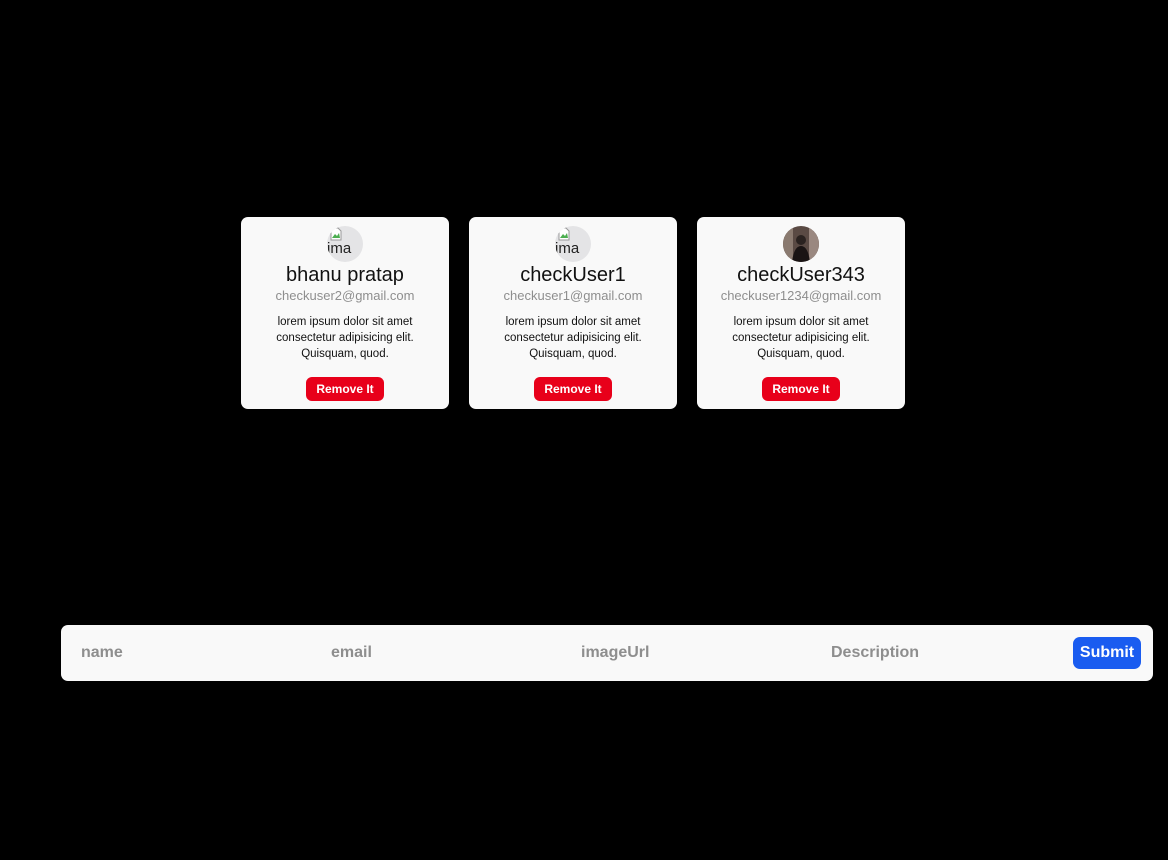 This screenshot has width=1168, height=860. What do you see at coordinates (801, 275) in the screenshot?
I see `user-name: checkUser343` at bounding box center [801, 275].